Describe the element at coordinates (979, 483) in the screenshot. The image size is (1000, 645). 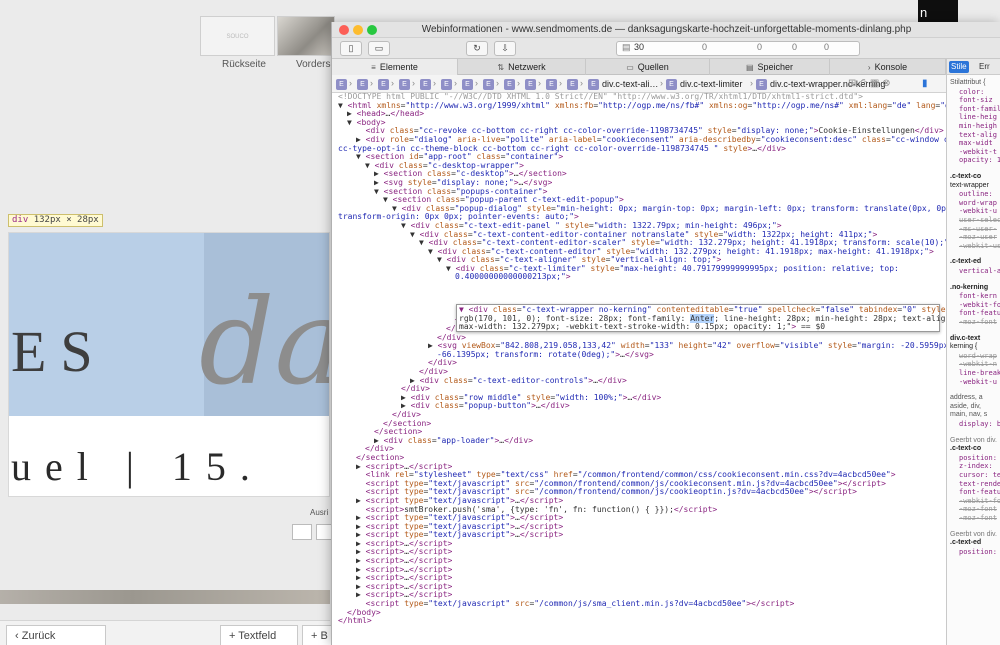
I see `style-rule: text-rende` at that location.